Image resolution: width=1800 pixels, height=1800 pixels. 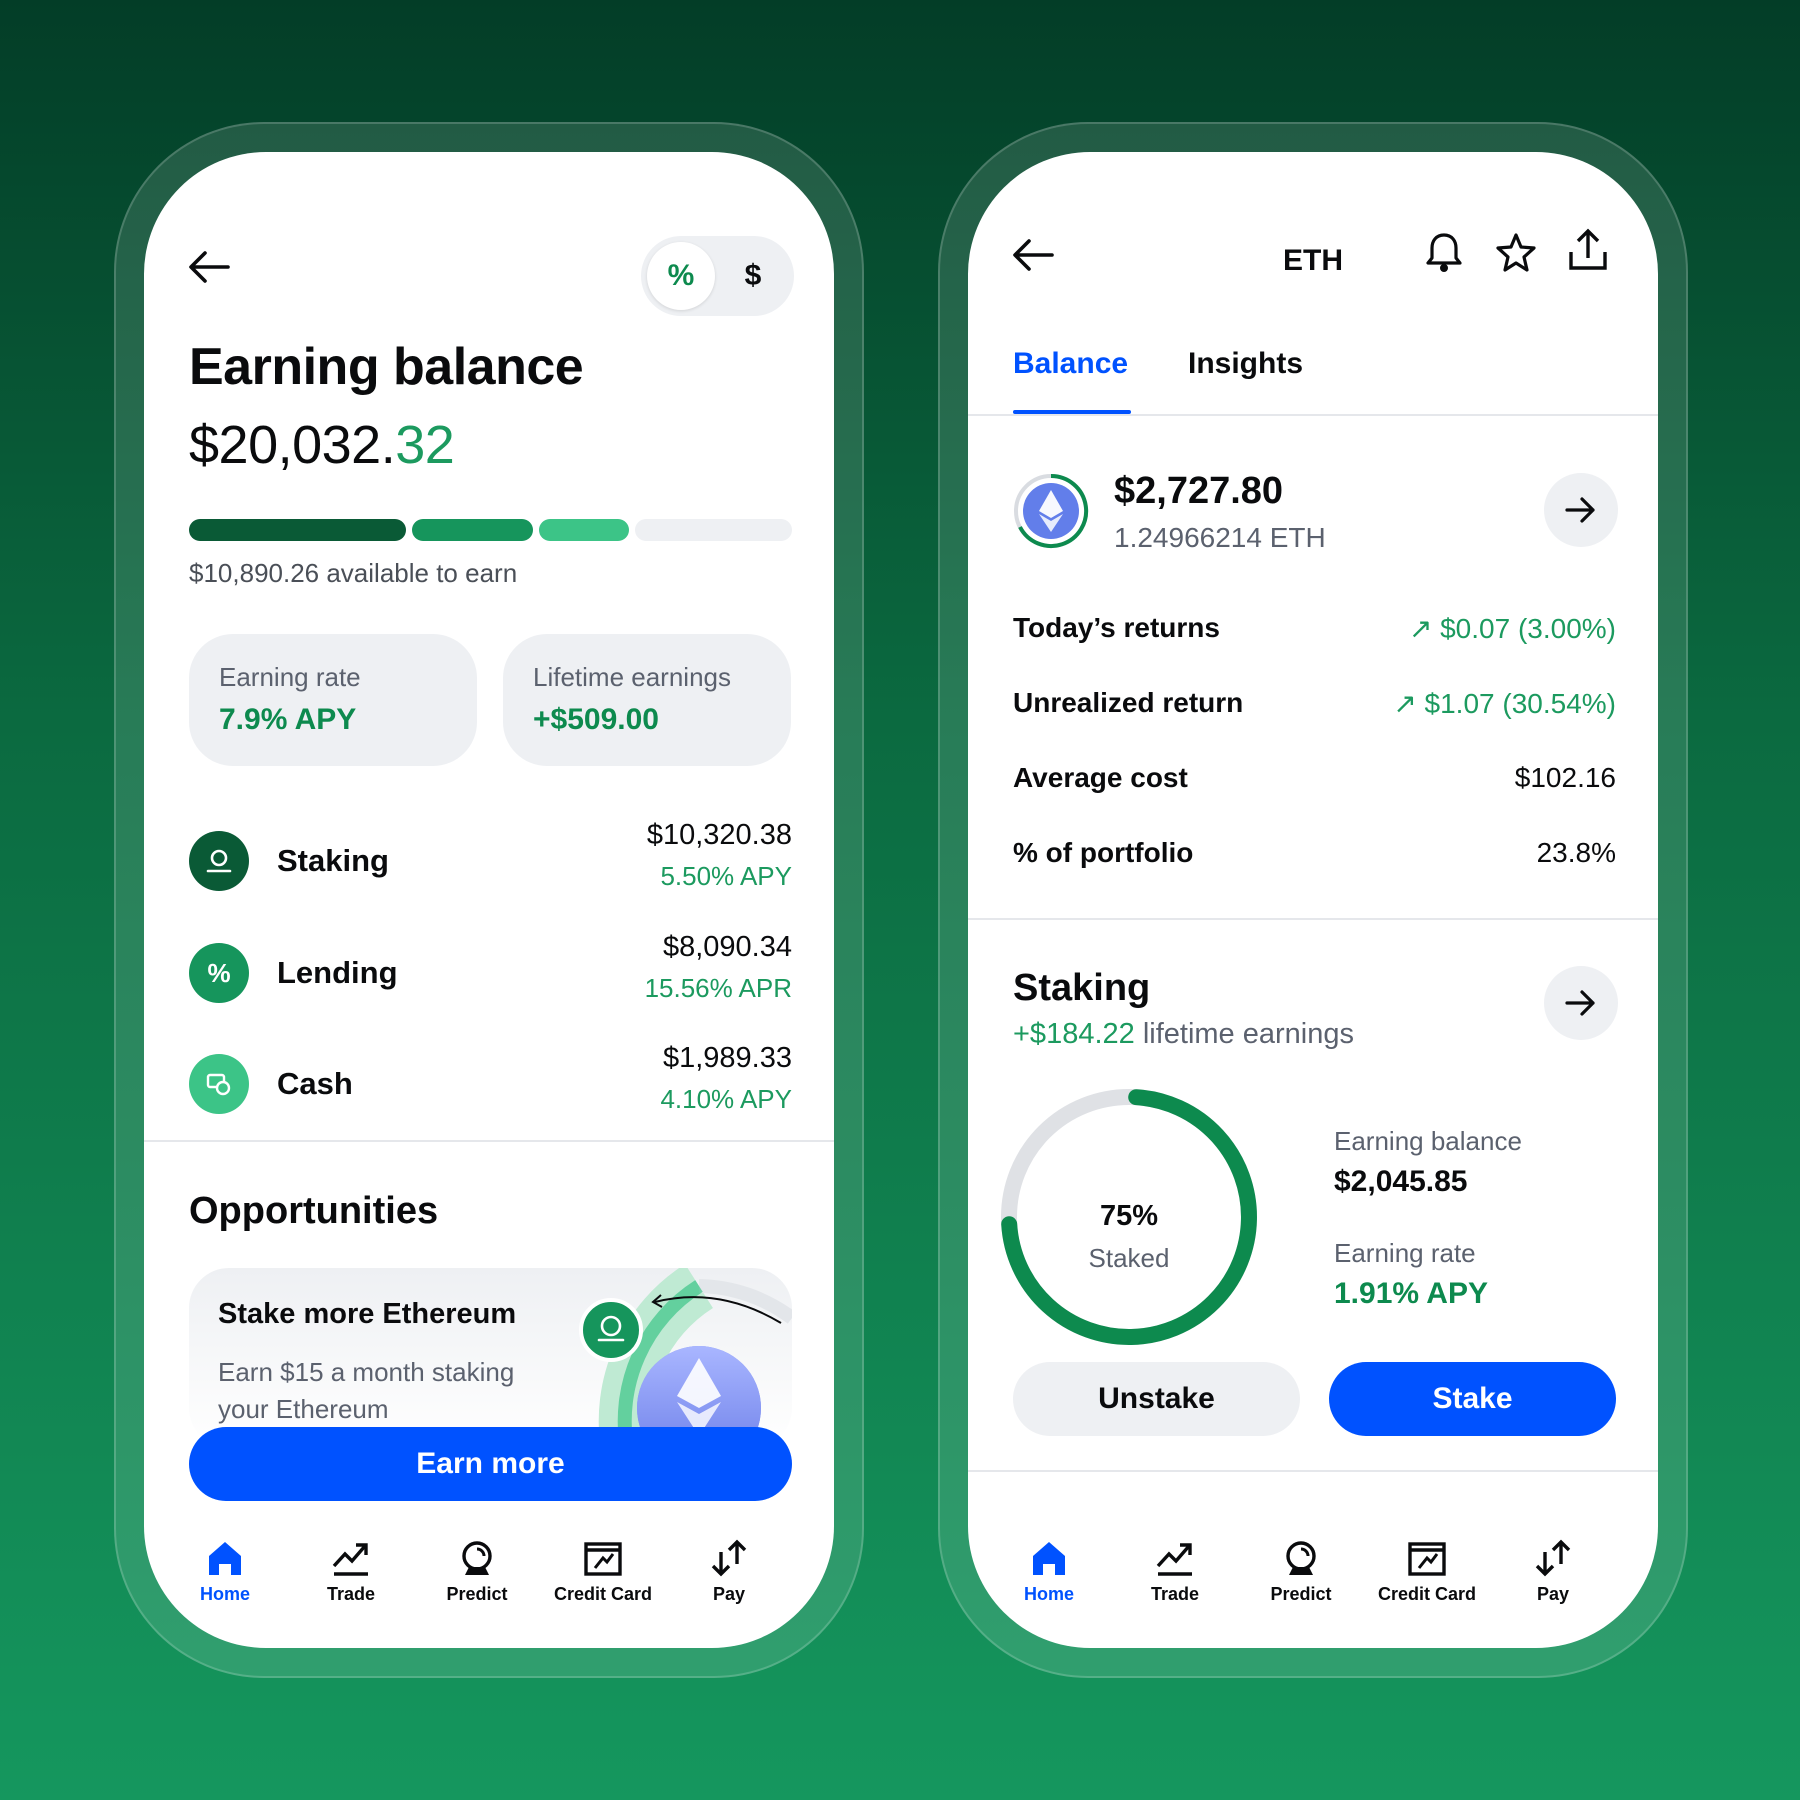 I want to click on earning-balance-label: Earning balance, so click(x=1428, y=1141).